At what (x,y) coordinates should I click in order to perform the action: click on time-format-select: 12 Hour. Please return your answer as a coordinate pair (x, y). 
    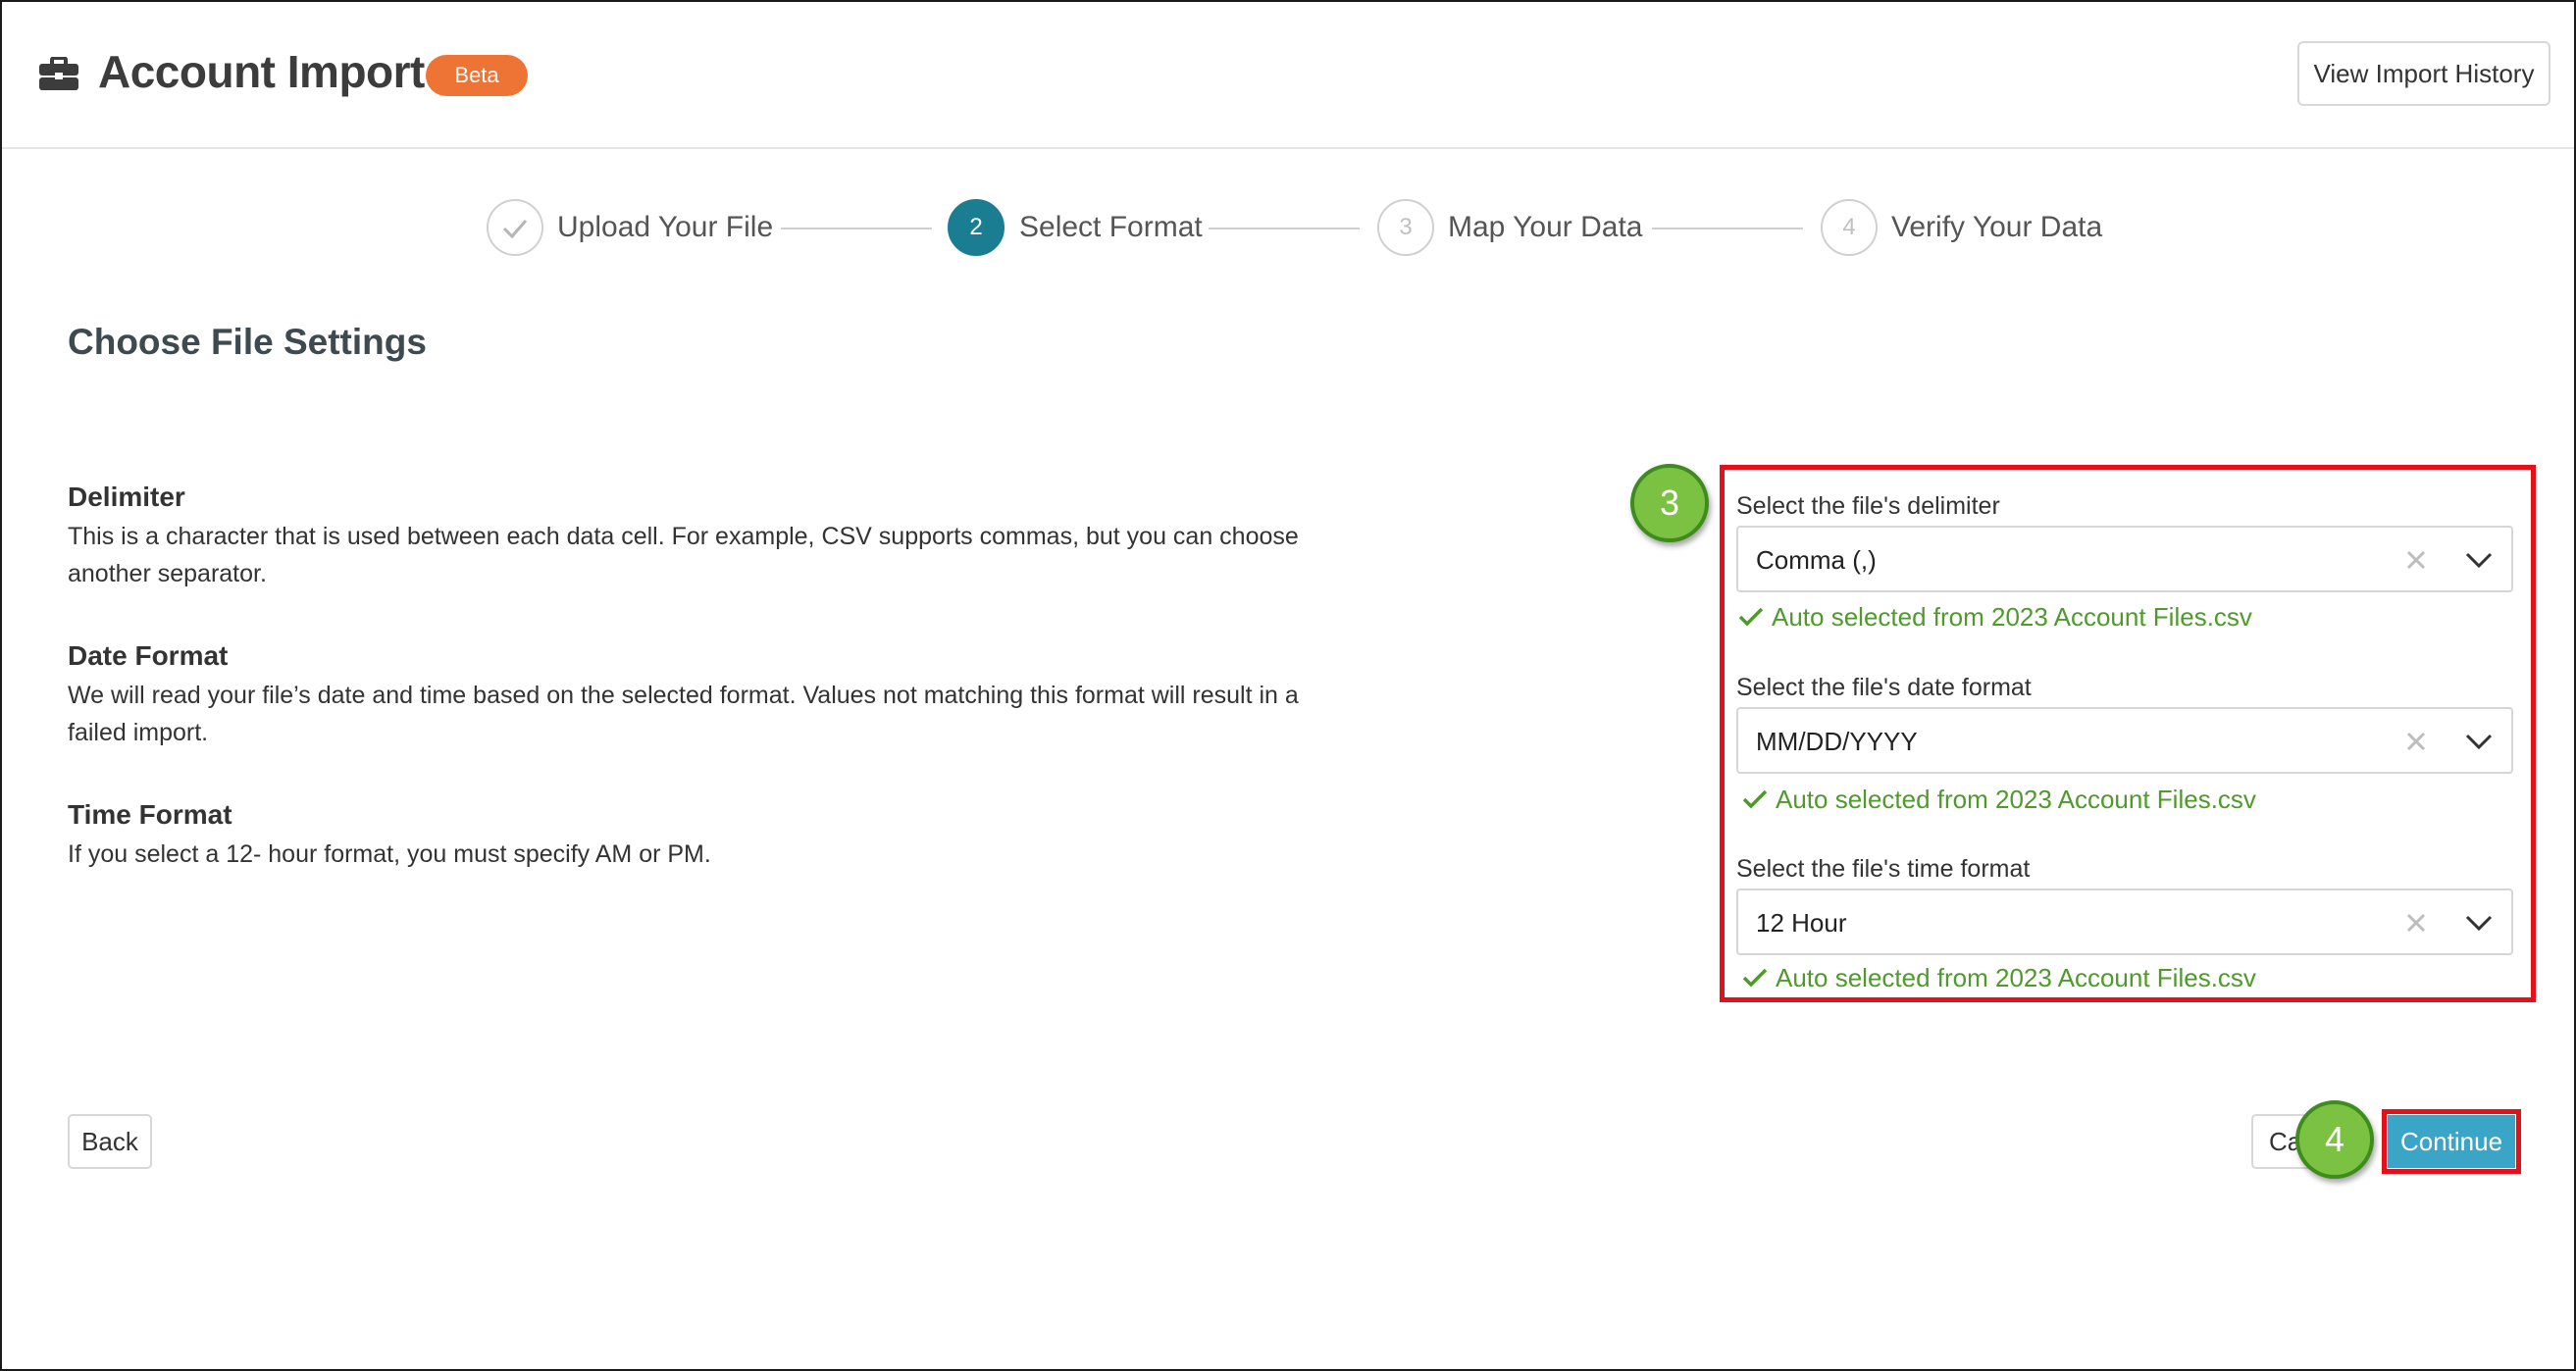
    Looking at the image, I should click on (2124, 922).